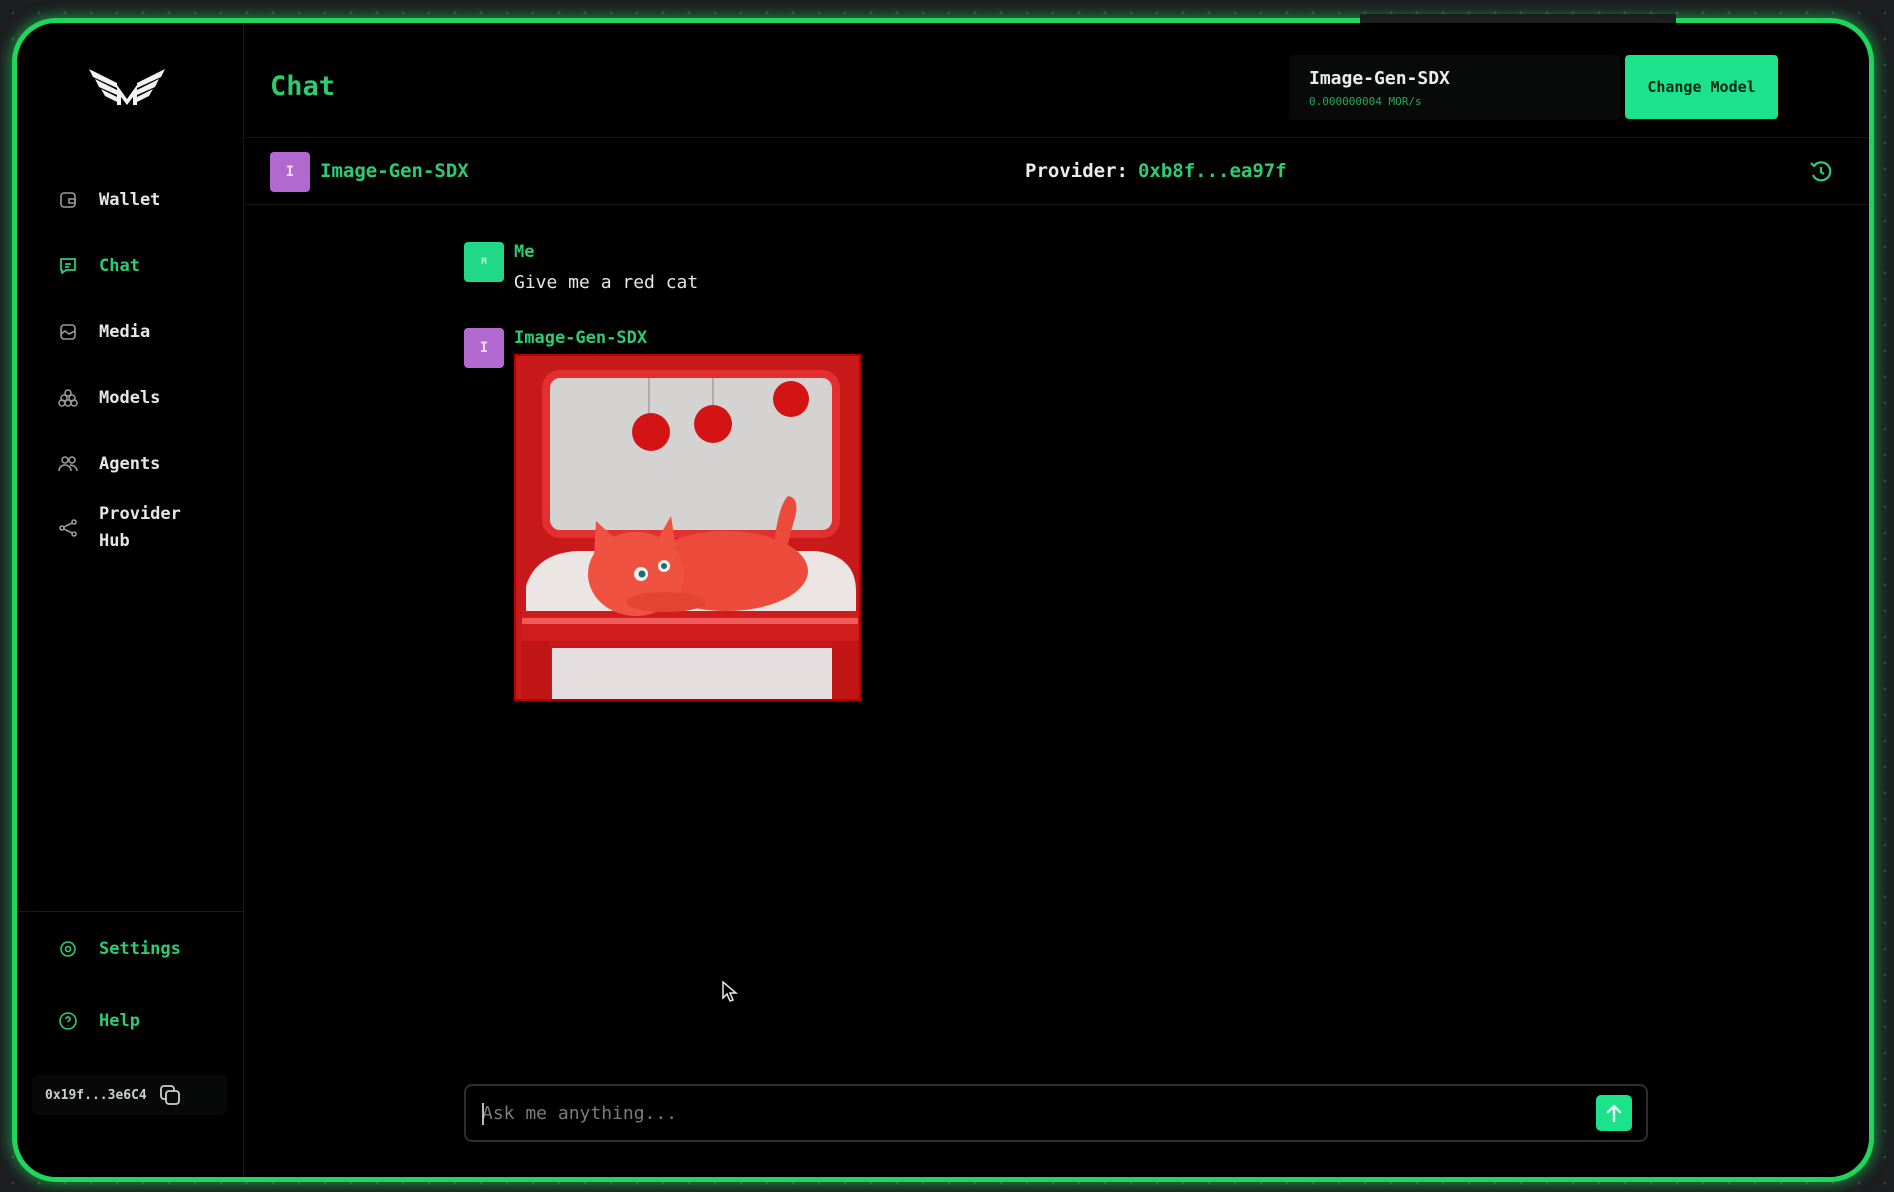 The height and width of the screenshot is (1192, 1894). What do you see at coordinates (68, 398) in the screenshot?
I see `models-icon` at bounding box center [68, 398].